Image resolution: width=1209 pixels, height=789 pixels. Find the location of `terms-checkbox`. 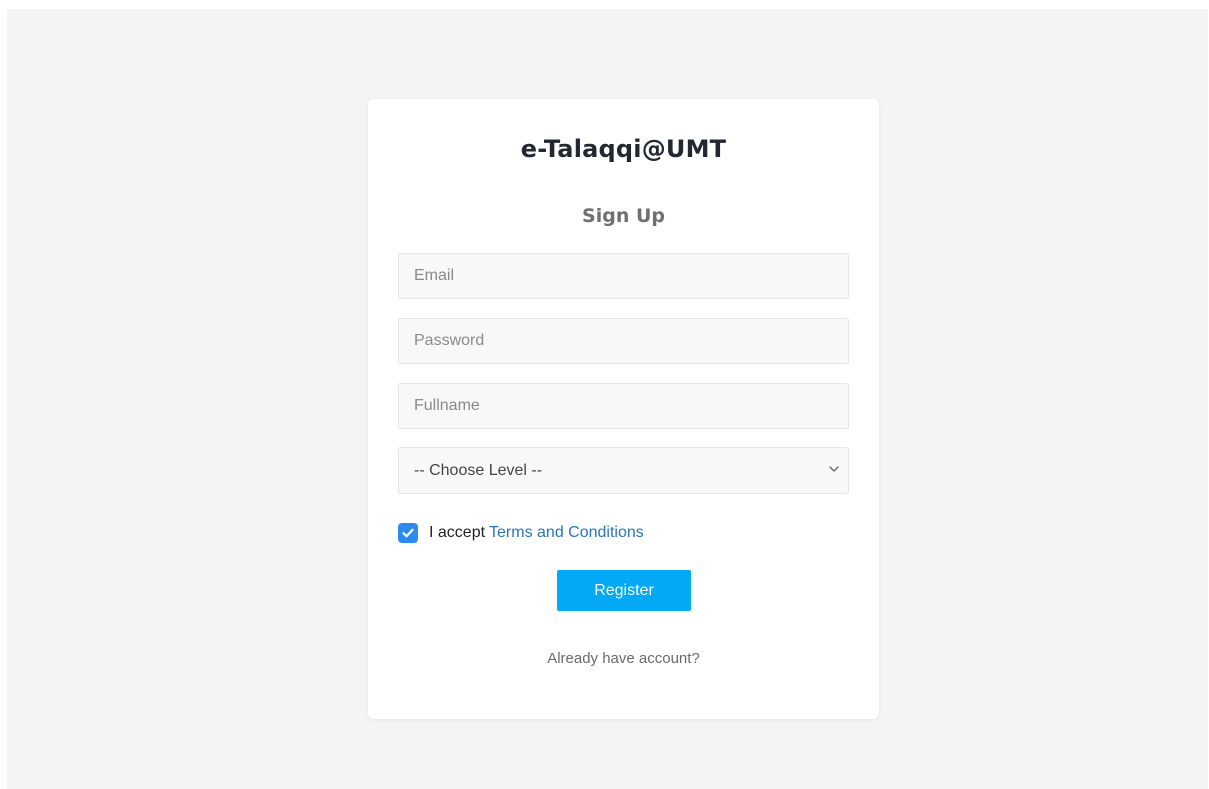

terms-checkbox is located at coordinates (408, 533).